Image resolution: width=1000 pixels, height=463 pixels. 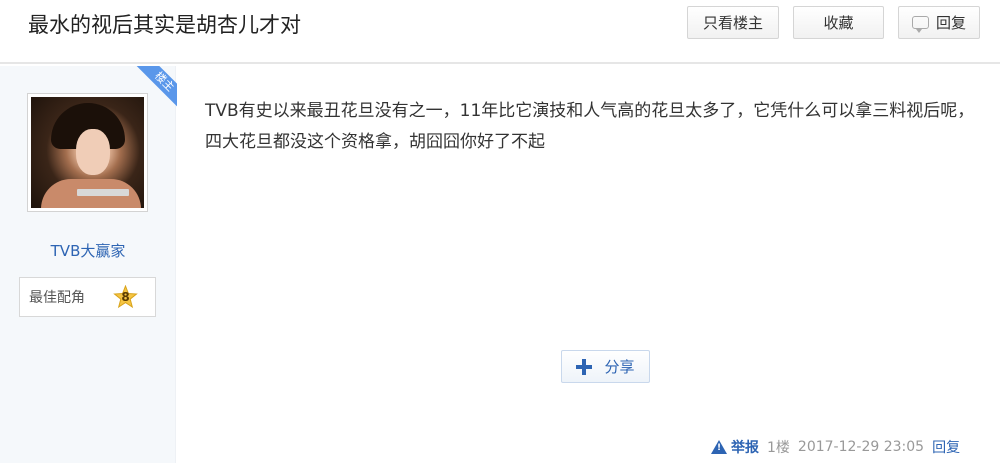 What do you see at coordinates (88, 250) in the screenshot?
I see `username-link: TVB大赢家` at bounding box center [88, 250].